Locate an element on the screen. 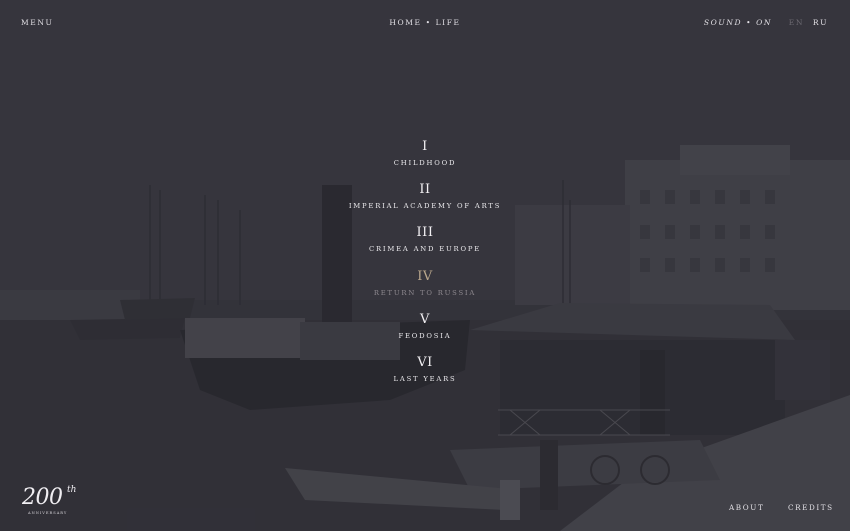  credits-link: CREDITS is located at coordinates (811, 507).